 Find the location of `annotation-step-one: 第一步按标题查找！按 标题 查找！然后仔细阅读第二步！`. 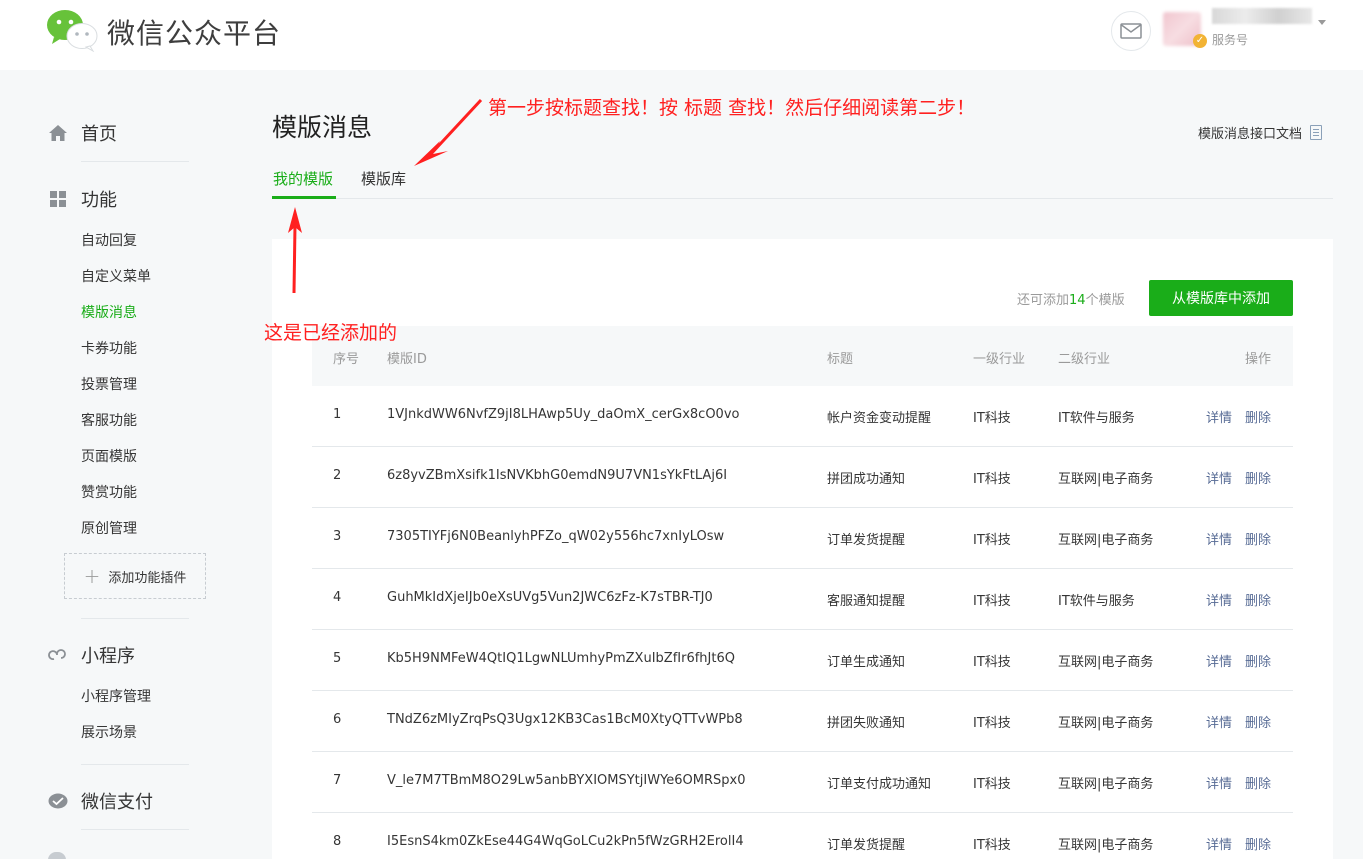

annotation-step-one: 第一步按标题查找！按 标题 查找！然后仔细阅读第二步！ is located at coordinates (732, 108).